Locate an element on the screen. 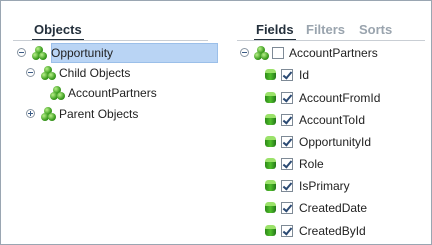 This screenshot has height=245, width=432. objects-tabbar: Objects is located at coordinates (110, 21).